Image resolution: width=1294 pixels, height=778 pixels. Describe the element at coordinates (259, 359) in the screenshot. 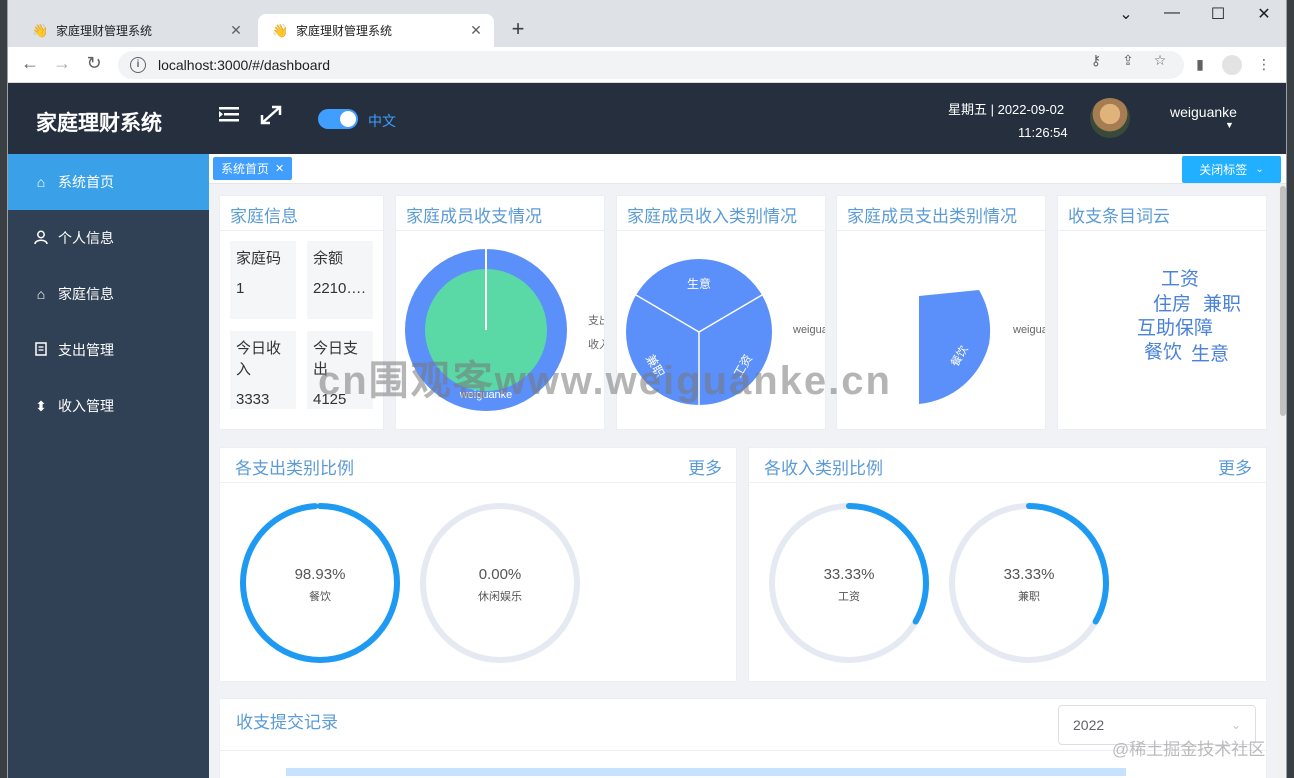

I see `info-label: 今日收入` at that location.